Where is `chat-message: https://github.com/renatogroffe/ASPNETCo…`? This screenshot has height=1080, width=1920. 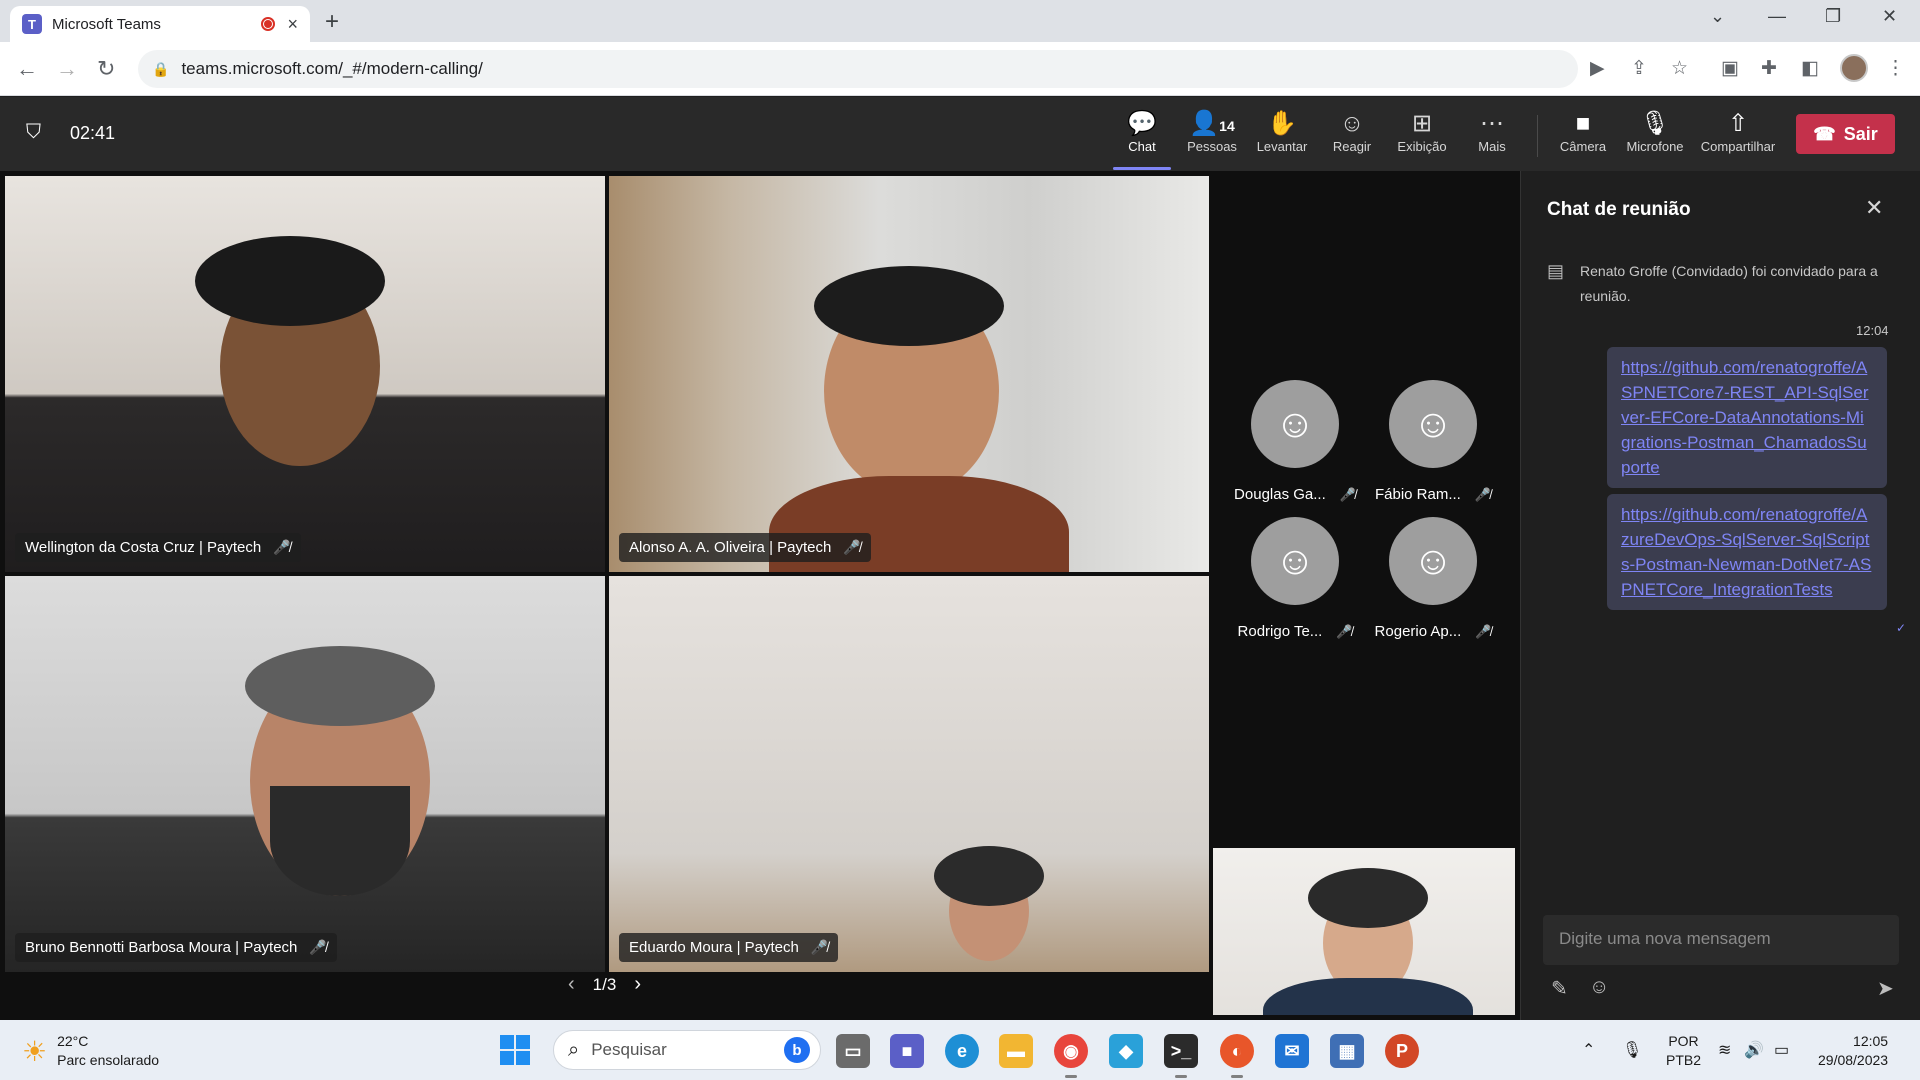 chat-message: https://github.com/renatogroffe/ASPNETCo… is located at coordinates (1747, 417).